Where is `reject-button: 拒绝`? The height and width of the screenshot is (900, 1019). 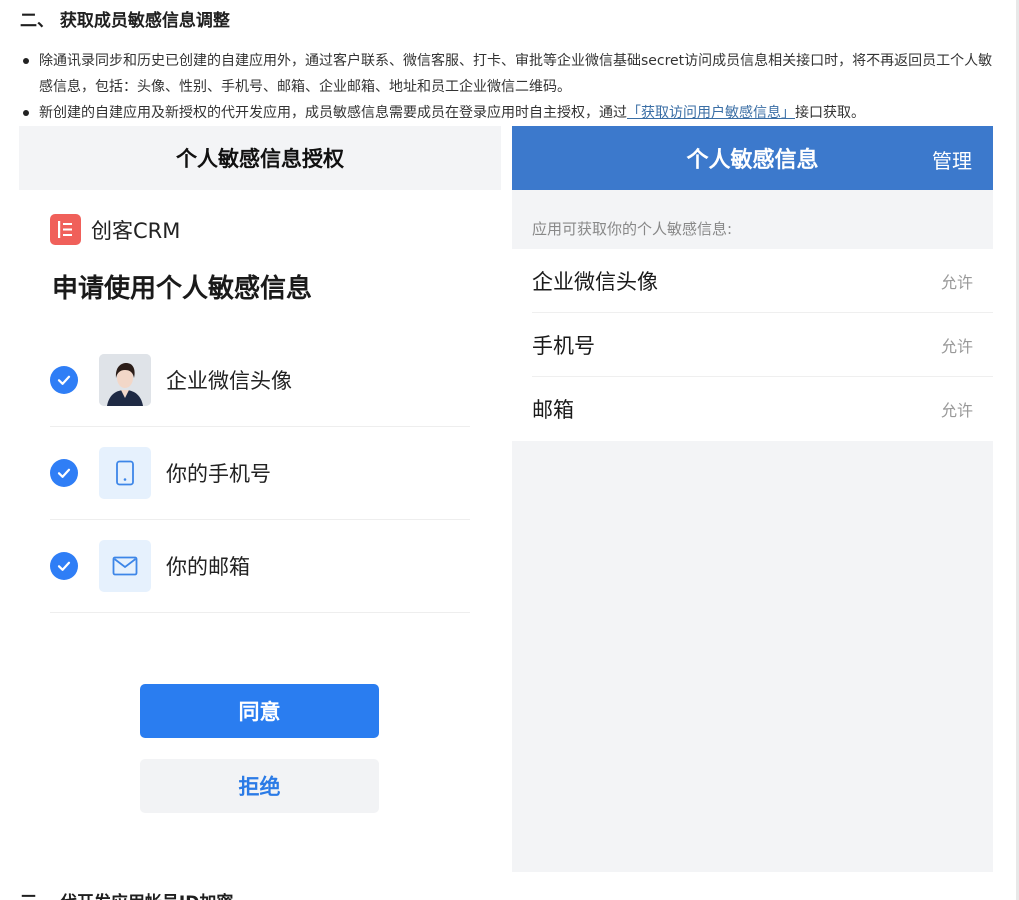
reject-button: 拒绝 is located at coordinates (259, 786).